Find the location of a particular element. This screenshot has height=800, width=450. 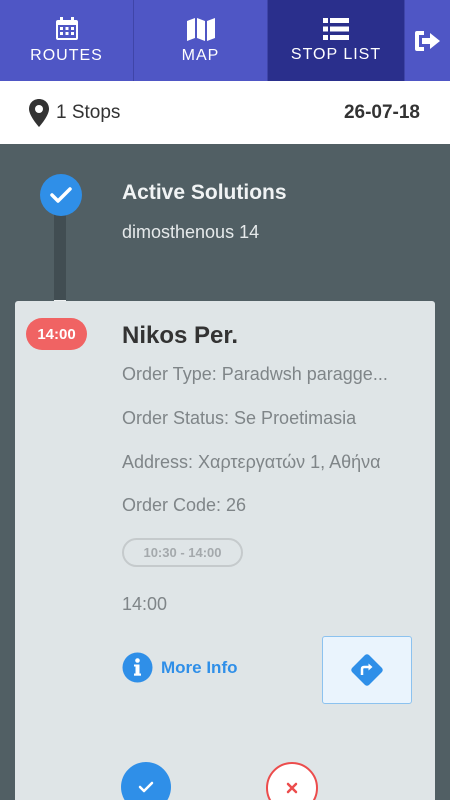

more-info-label: More Info is located at coordinates (199, 667).